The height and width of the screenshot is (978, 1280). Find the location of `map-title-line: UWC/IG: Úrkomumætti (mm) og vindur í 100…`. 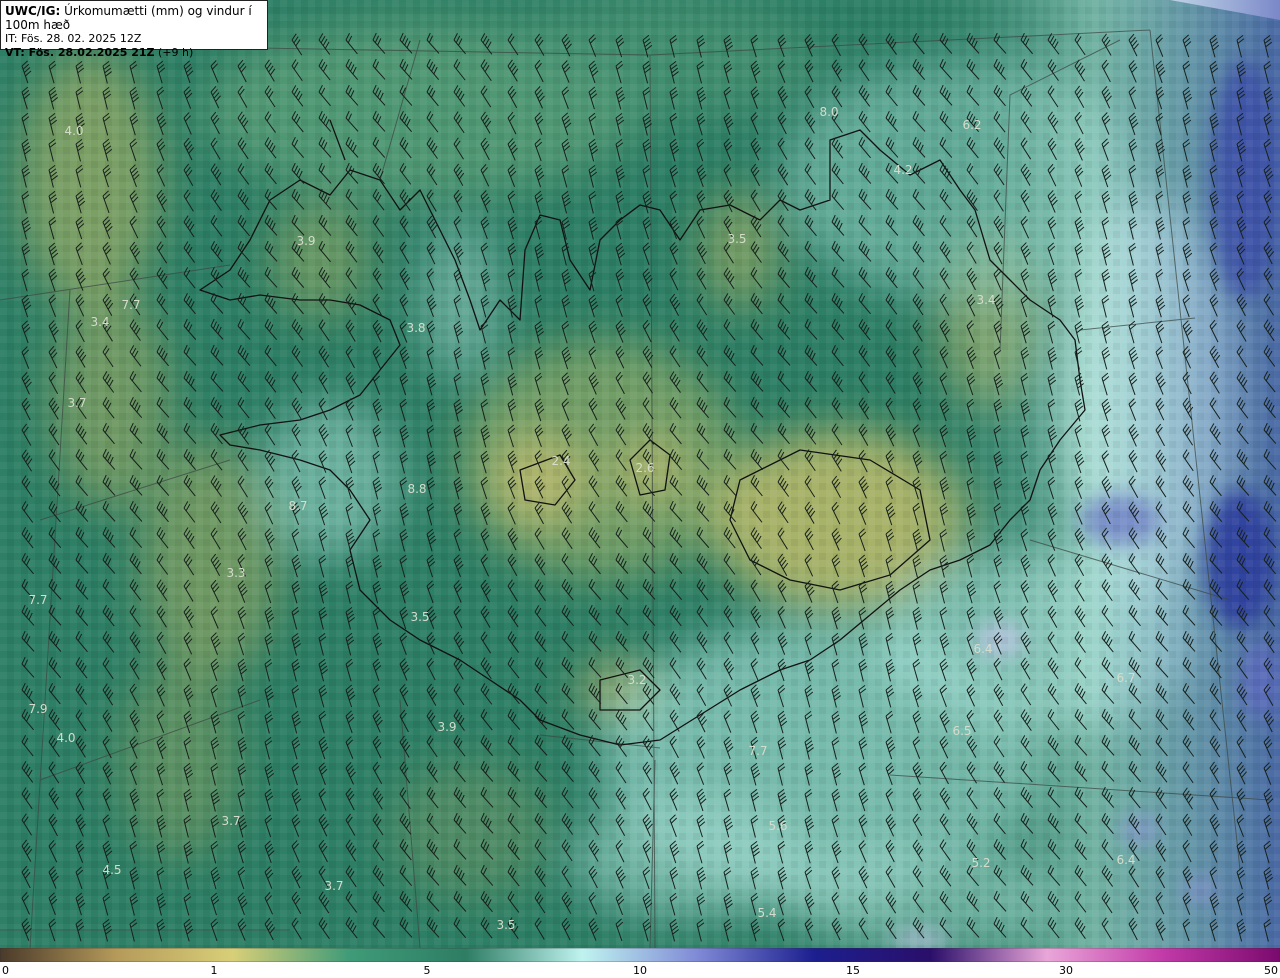

map-title-line: UWC/IG: Úrkomumætti (mm) og vindur í 100… is located at coordinates (134, 18).